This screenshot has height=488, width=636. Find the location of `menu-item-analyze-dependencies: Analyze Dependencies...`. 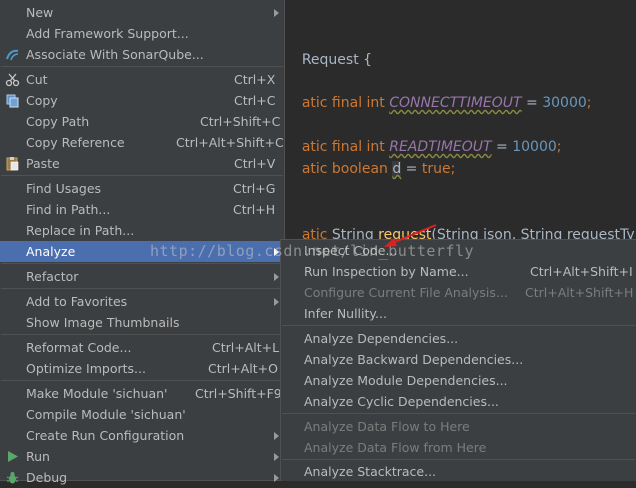

menu-item-analyze-dependencies: Analyze Dependencies... is located at coordinates (458, 338).